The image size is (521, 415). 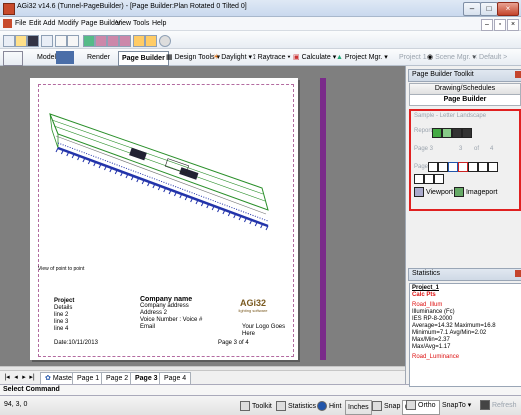 I want to click on page-print-all-icon, so click(x=429, y=179).